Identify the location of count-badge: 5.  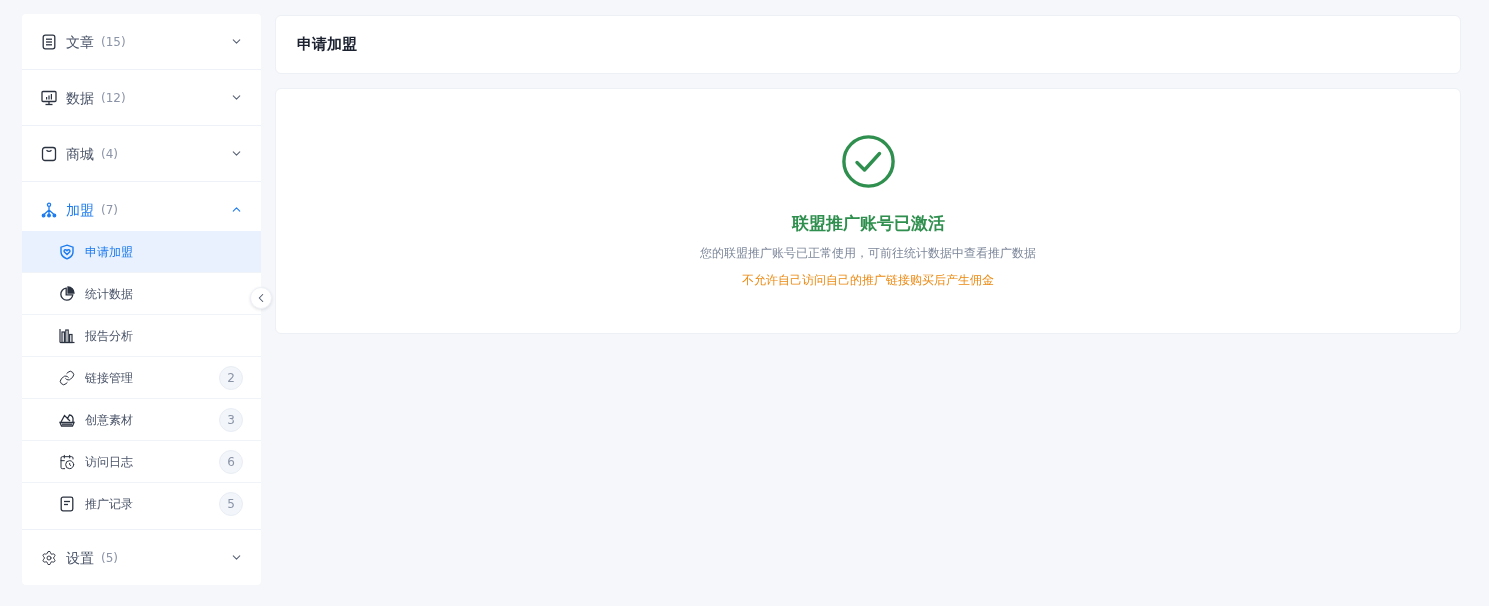
(231, 503).